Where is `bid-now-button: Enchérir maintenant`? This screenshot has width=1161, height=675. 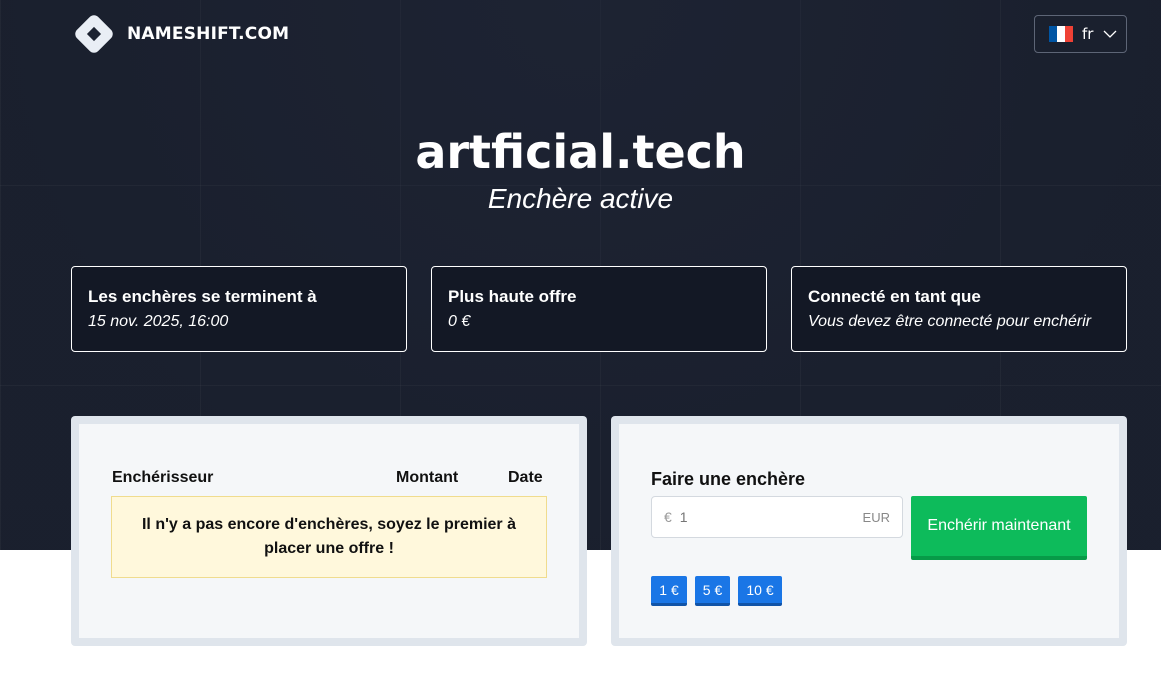
bid-now-button: Enchérir maintenant is located at coordinates (999, 528).